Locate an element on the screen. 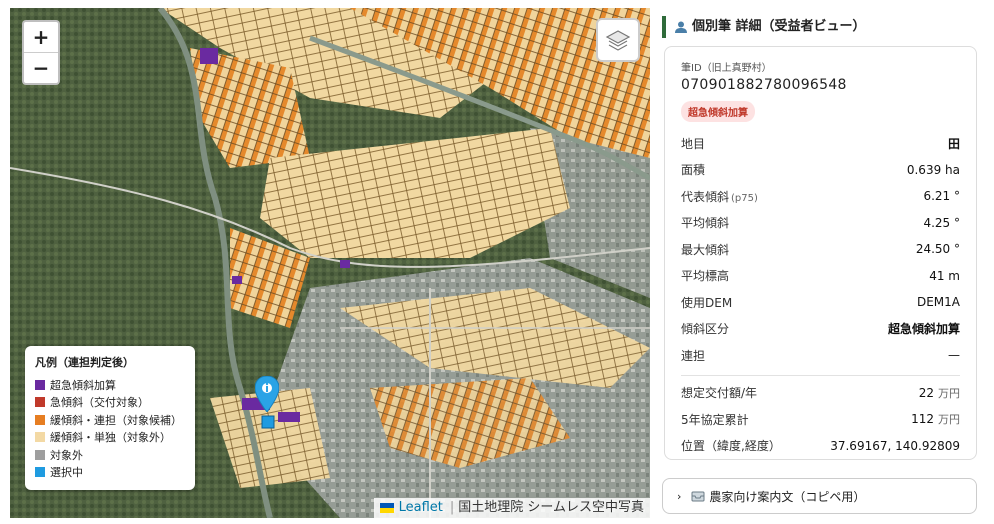 The image size is (994, 524). legend-item: 選択中 is located at coordinates (110, 473).